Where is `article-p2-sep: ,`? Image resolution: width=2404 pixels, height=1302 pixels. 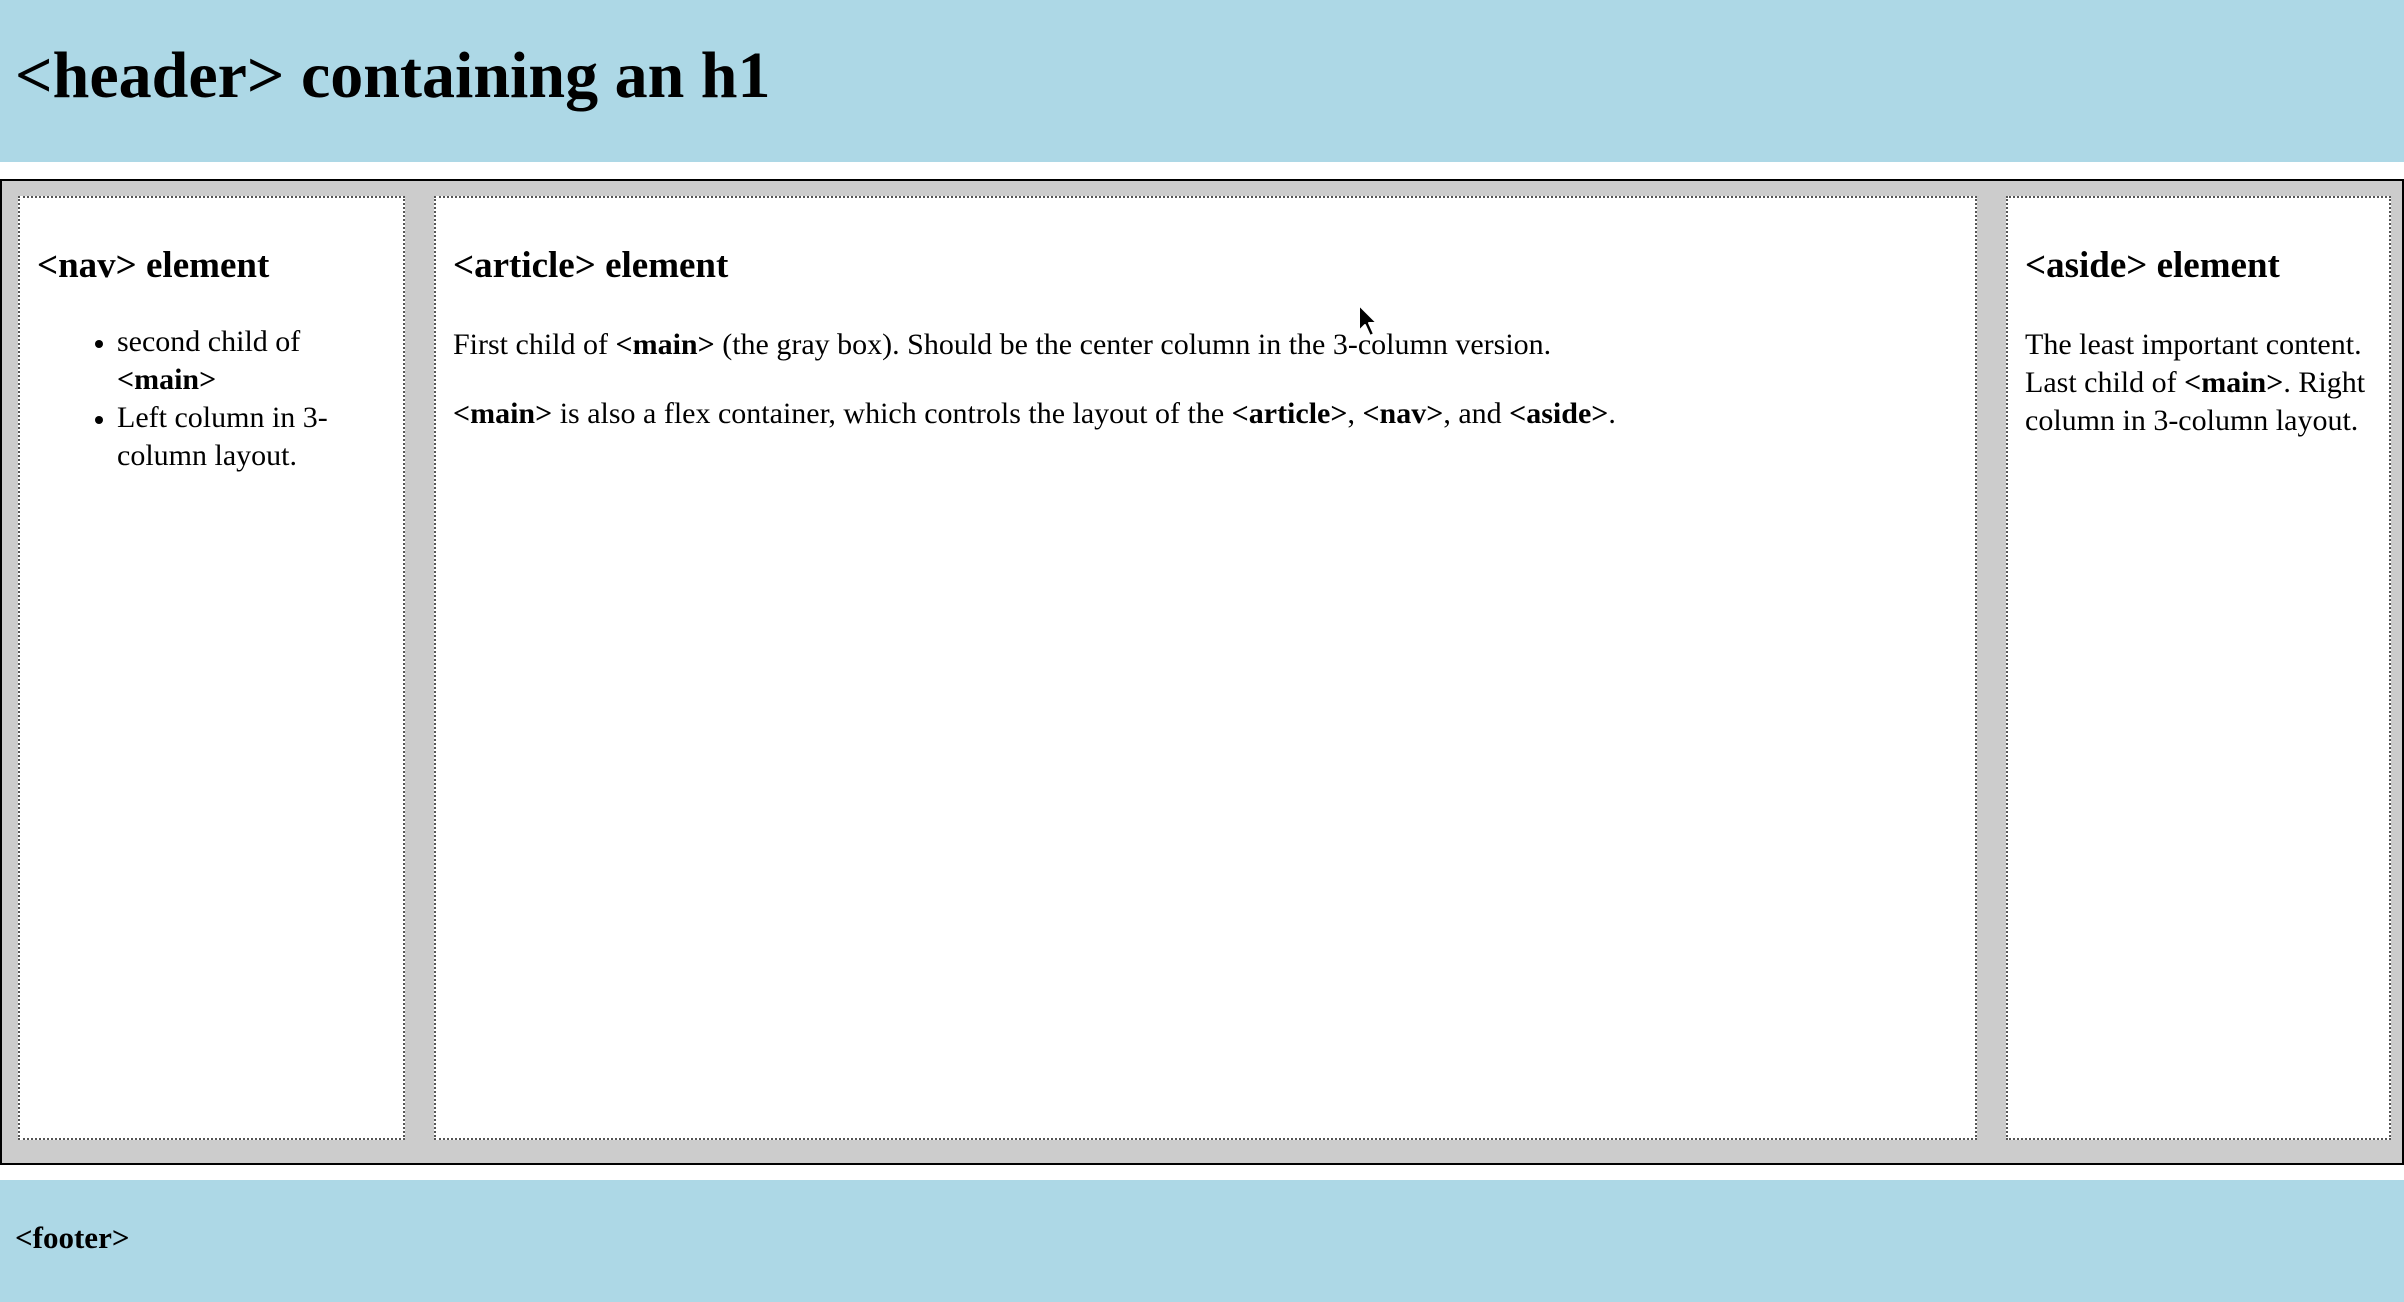
article-p2-sep: , is located at coordinates (1355, 413).